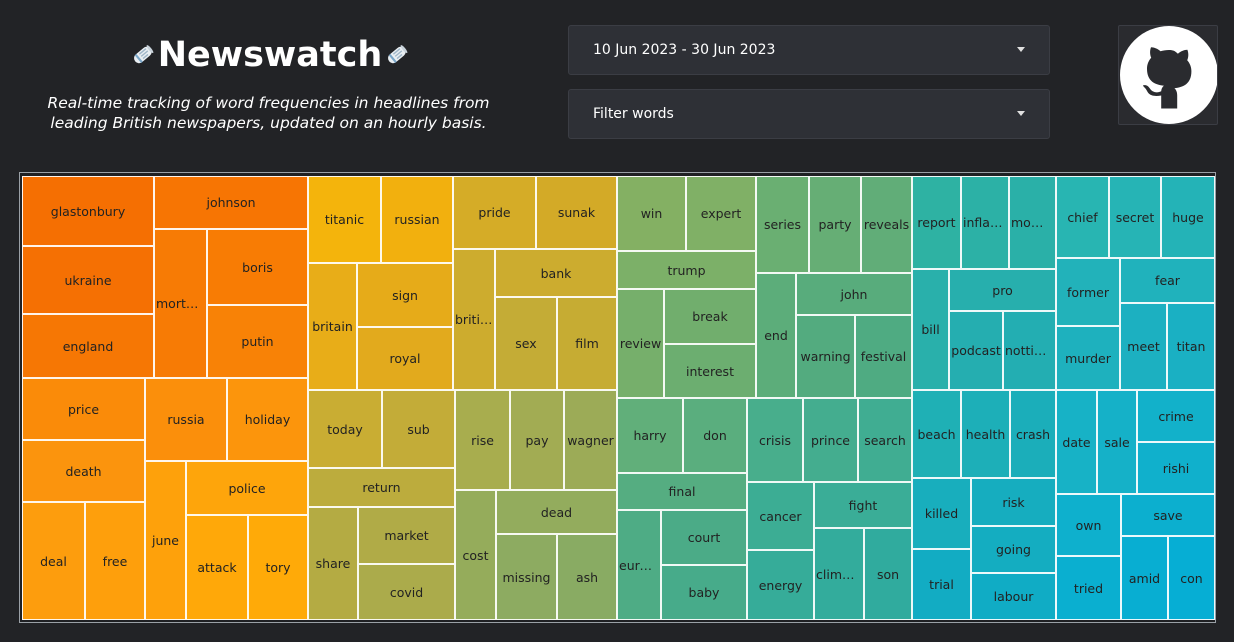 The image size is (1234, 642). Describe the element at coordinates (83, 409) in the screenshot. I see `treemap-tile: price` at that location.